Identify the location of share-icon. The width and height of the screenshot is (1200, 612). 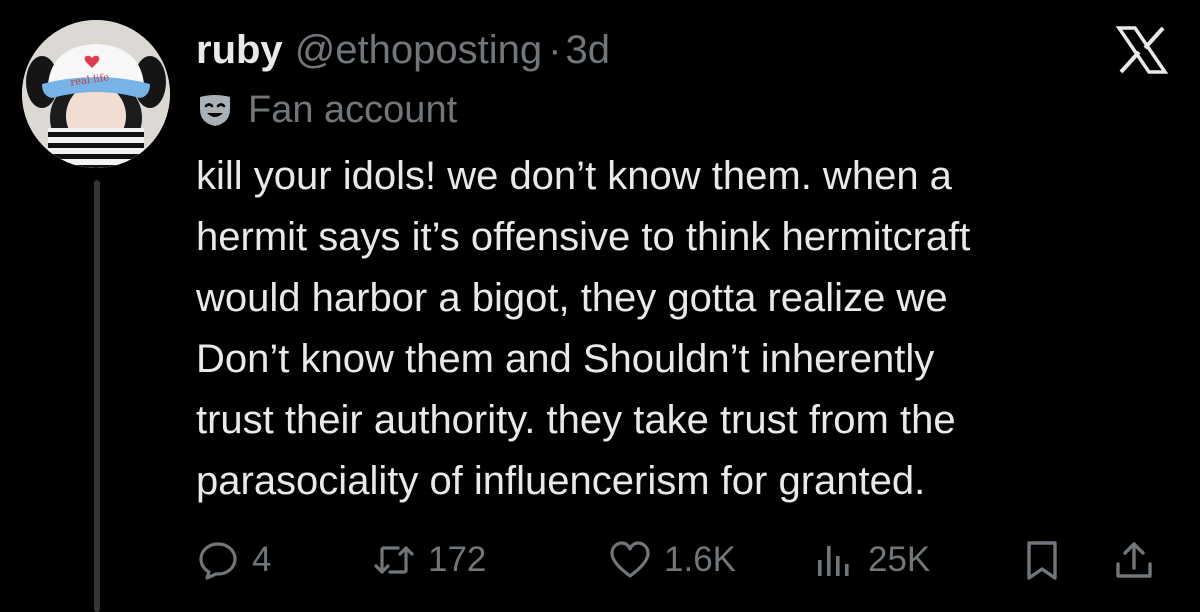
(1134, 560).